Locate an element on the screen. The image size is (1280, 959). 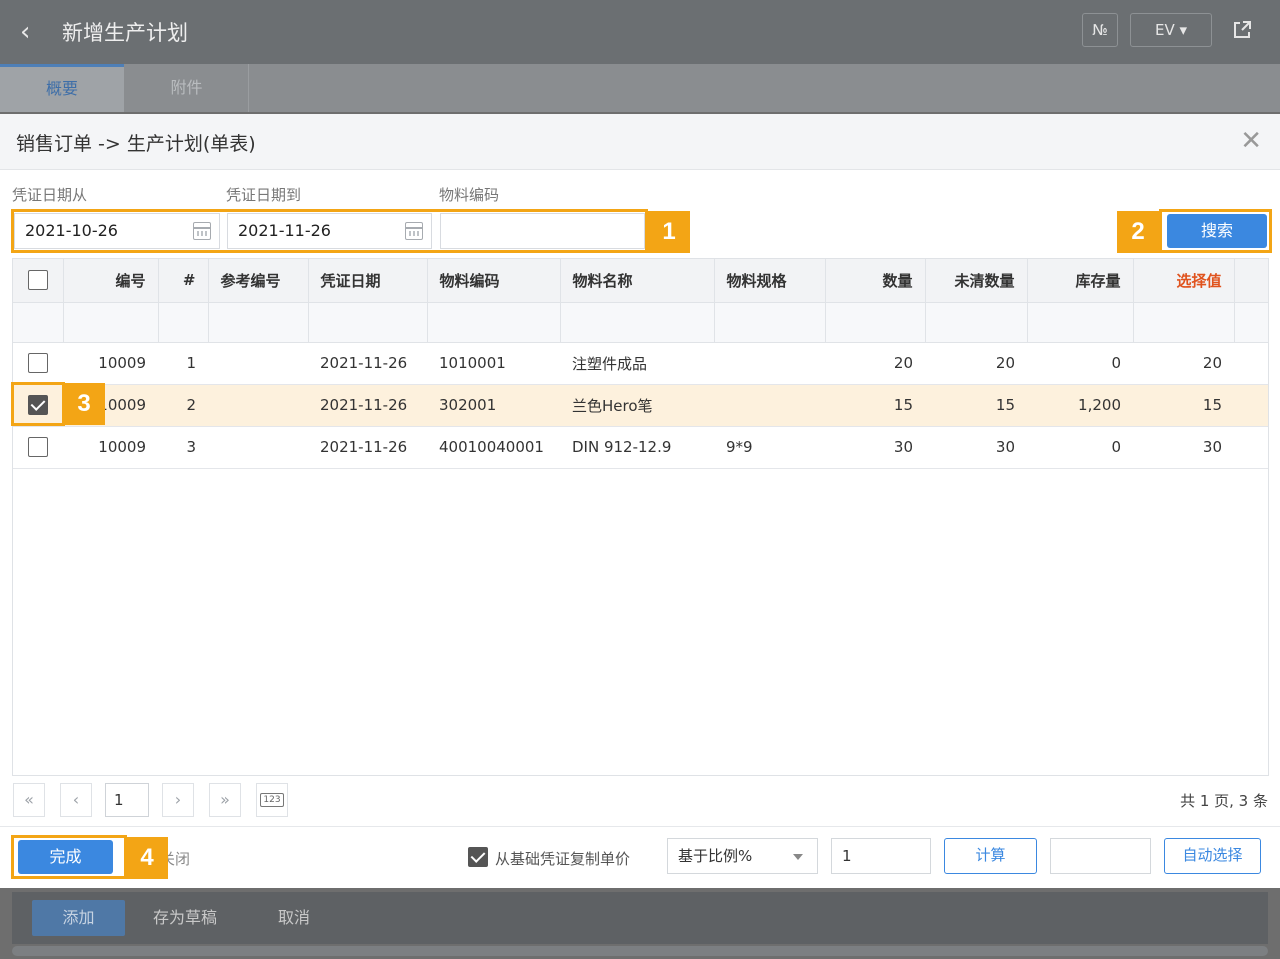
auto-select-button: 自动选择 is located at coordinates (1212, 856).